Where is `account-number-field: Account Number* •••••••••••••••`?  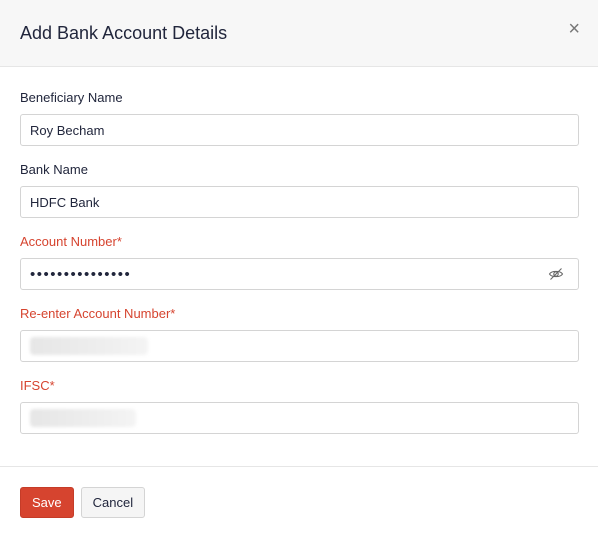
account-number-field: Account Number* ••••••••••••••• is located at coordinates (299, 262).